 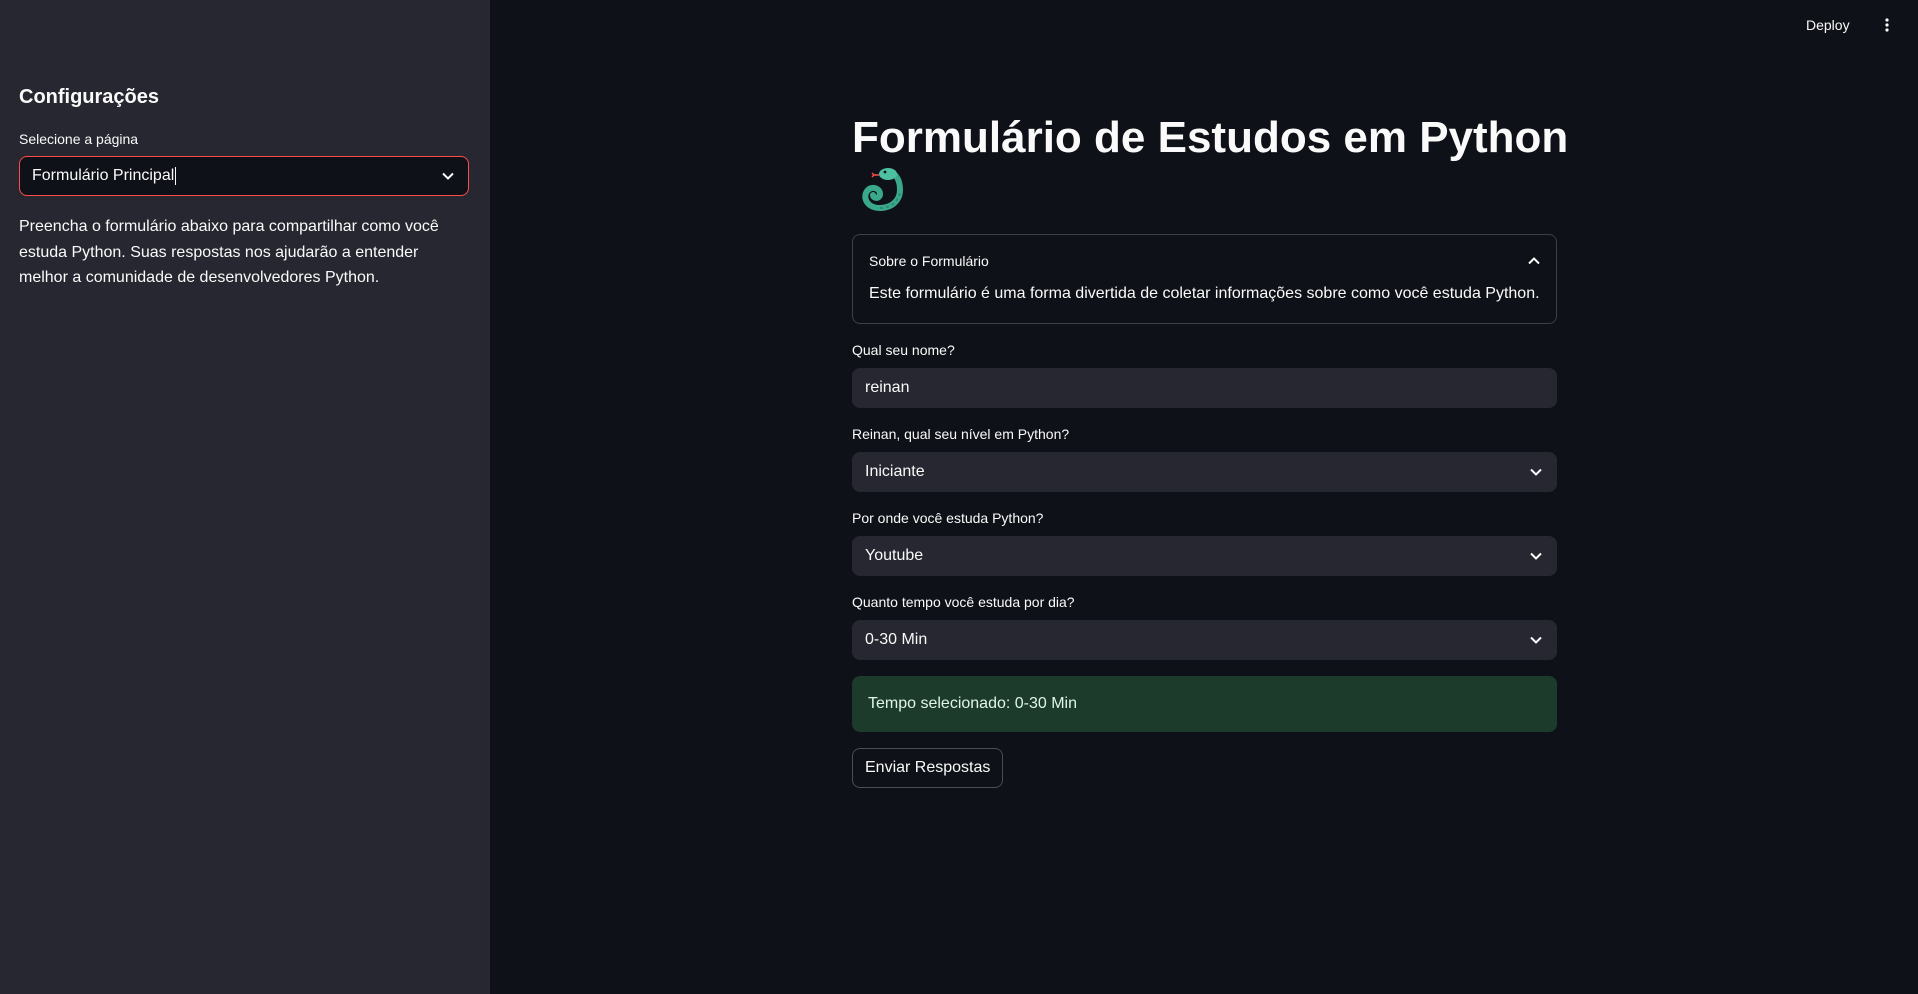 What do you see at coordinates (896, 639) in the screenshot?
I see `time-select-value: 0-30 Min` at bounding box center [896, 639].